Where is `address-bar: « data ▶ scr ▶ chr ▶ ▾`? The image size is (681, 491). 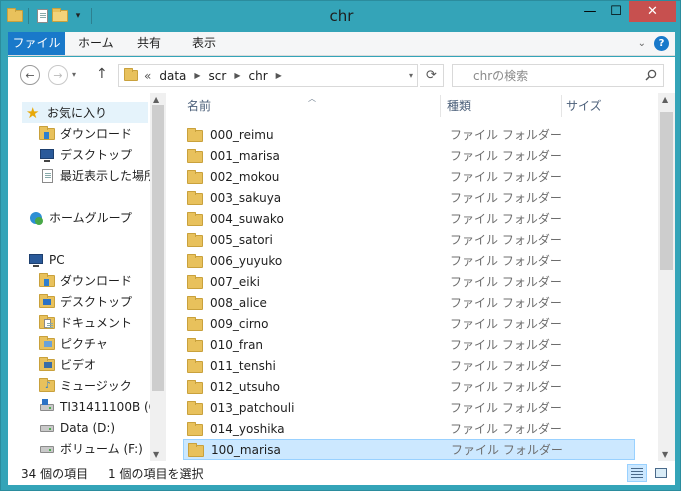
address-bar: « data ▶ scr ▶ chr ▶ ▾ is located at coordinates (268, 75).